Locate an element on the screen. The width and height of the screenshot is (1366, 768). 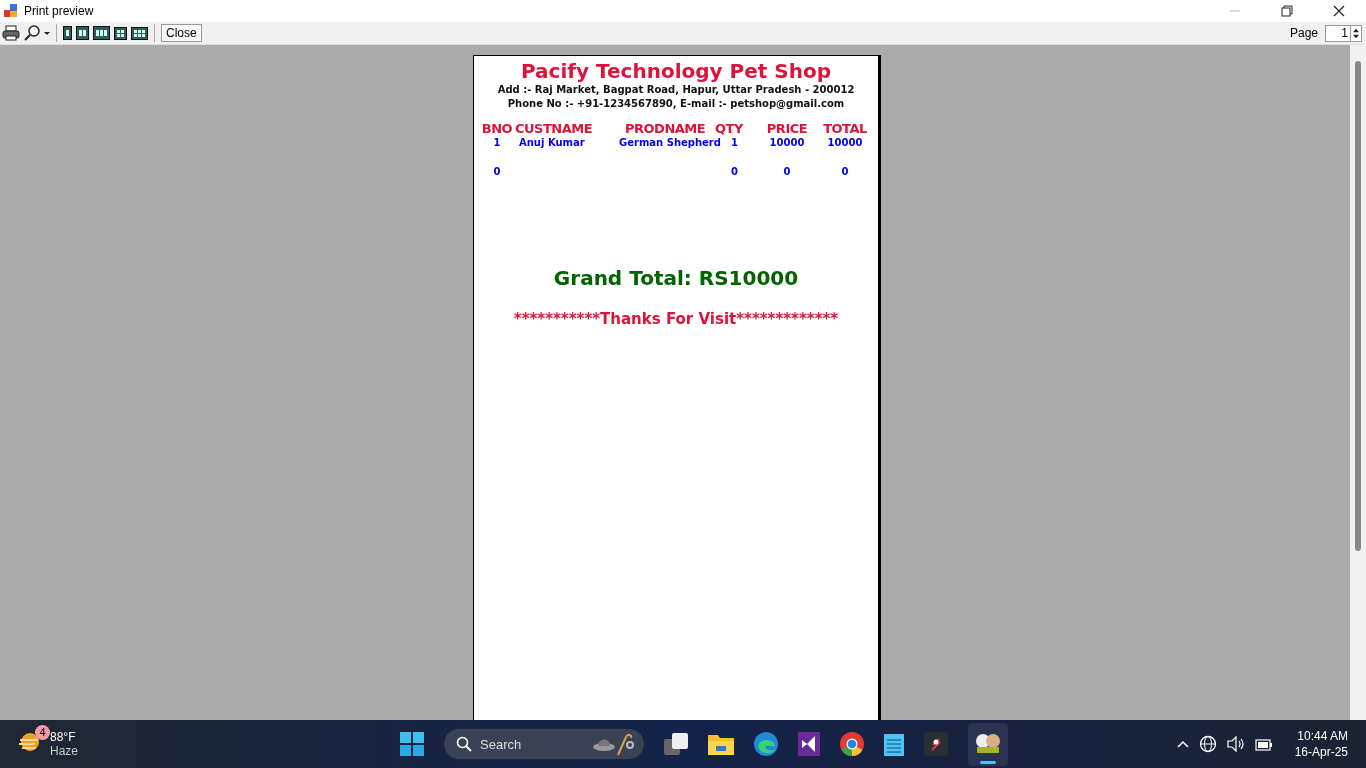
battery-icon is located at coordinates (1263, 744).